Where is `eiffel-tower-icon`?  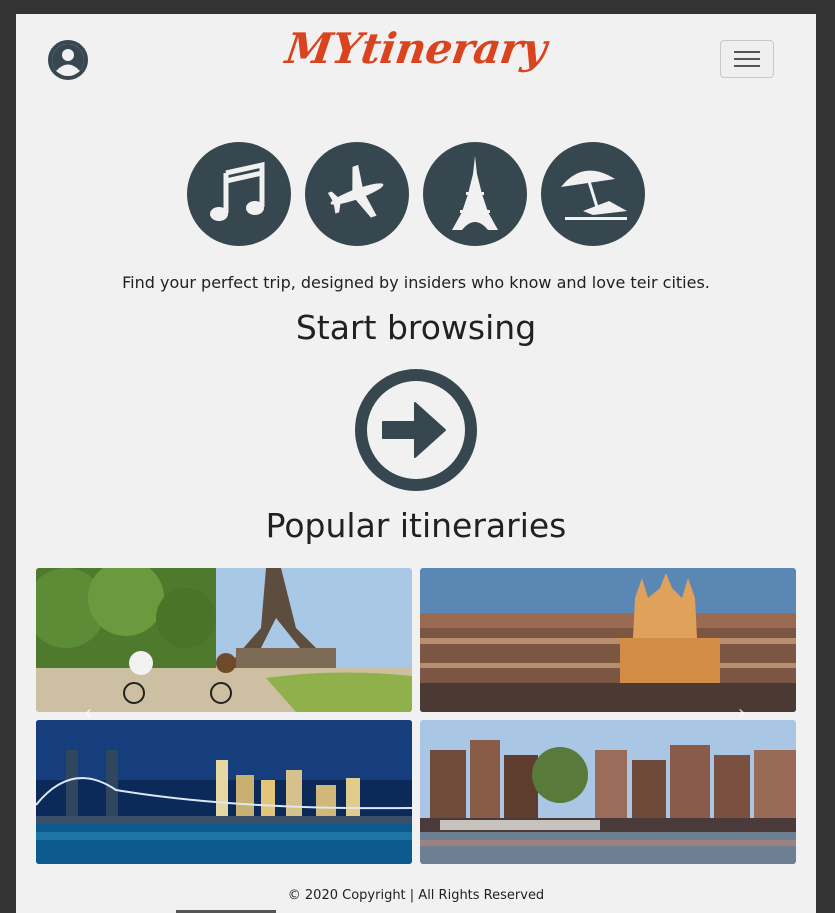 eiffel-tower-icon is located at coordinates (475, 194).